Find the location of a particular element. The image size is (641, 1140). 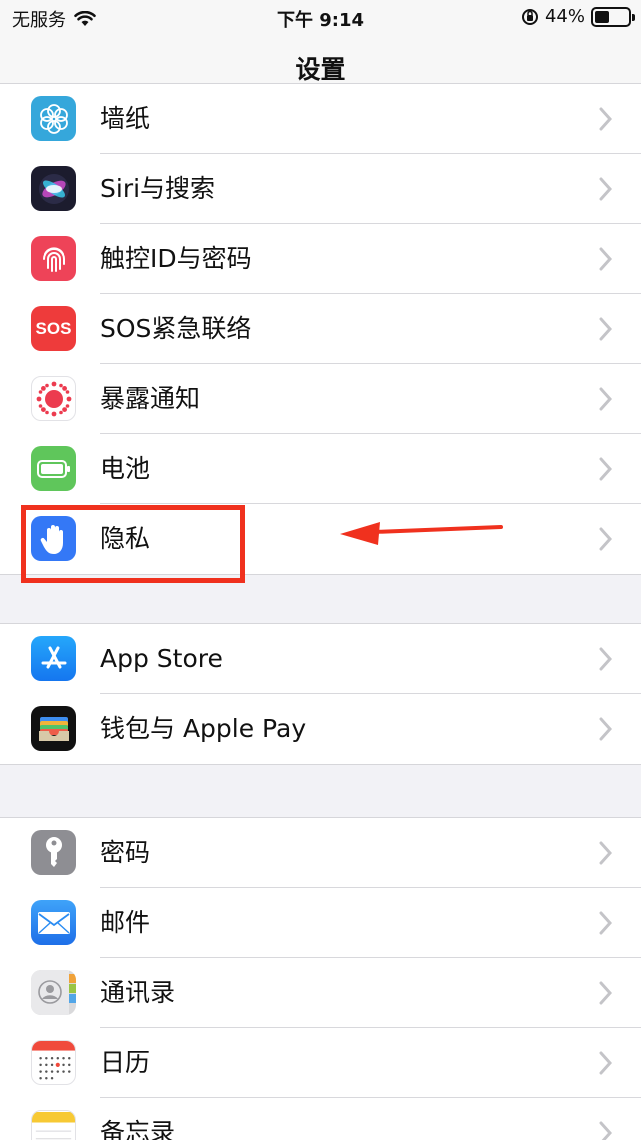

settings-item-label: 密码 is located at coordinates (125, 852).